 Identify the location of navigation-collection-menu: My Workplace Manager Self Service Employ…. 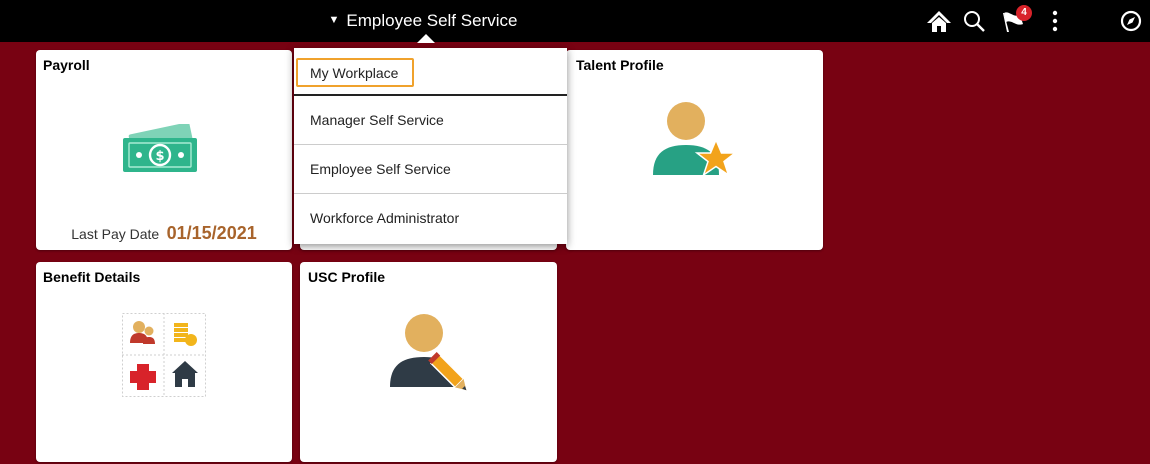
(430, 146).